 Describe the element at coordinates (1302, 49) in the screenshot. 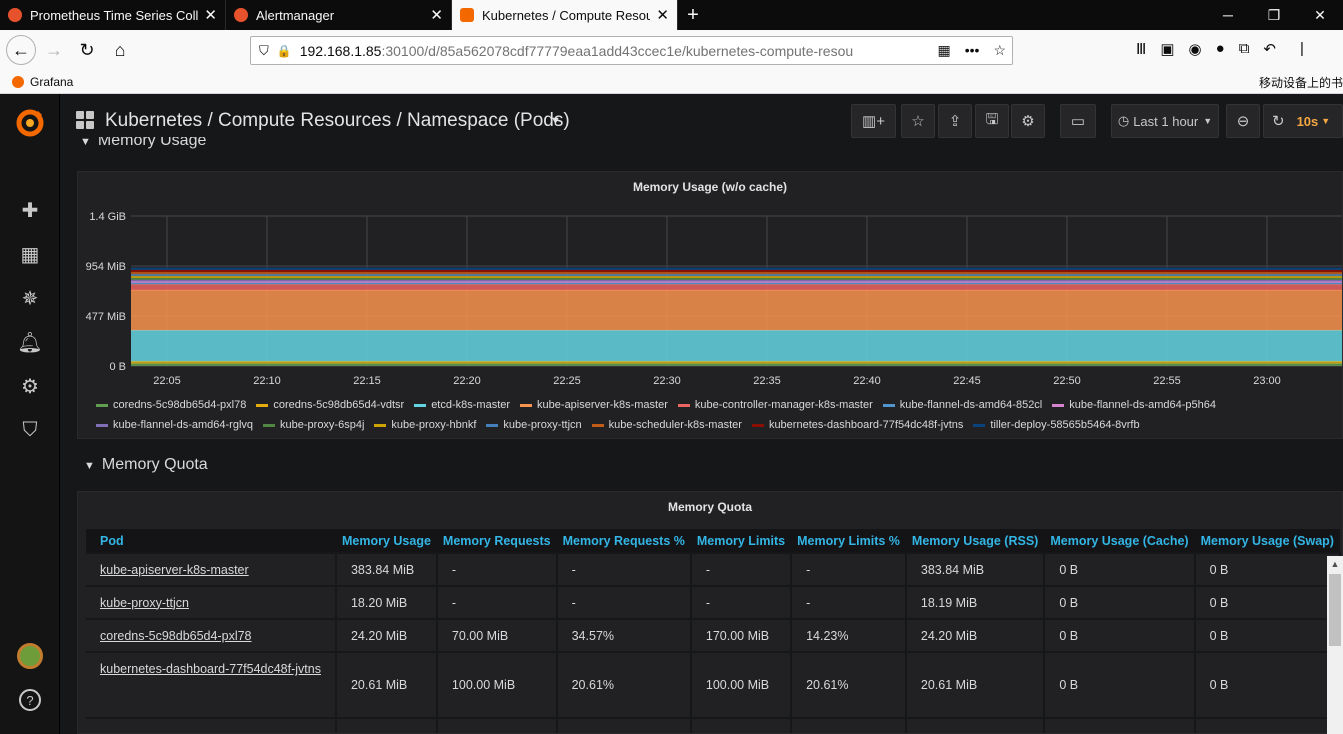

I see `menu-icon: |` at that location.